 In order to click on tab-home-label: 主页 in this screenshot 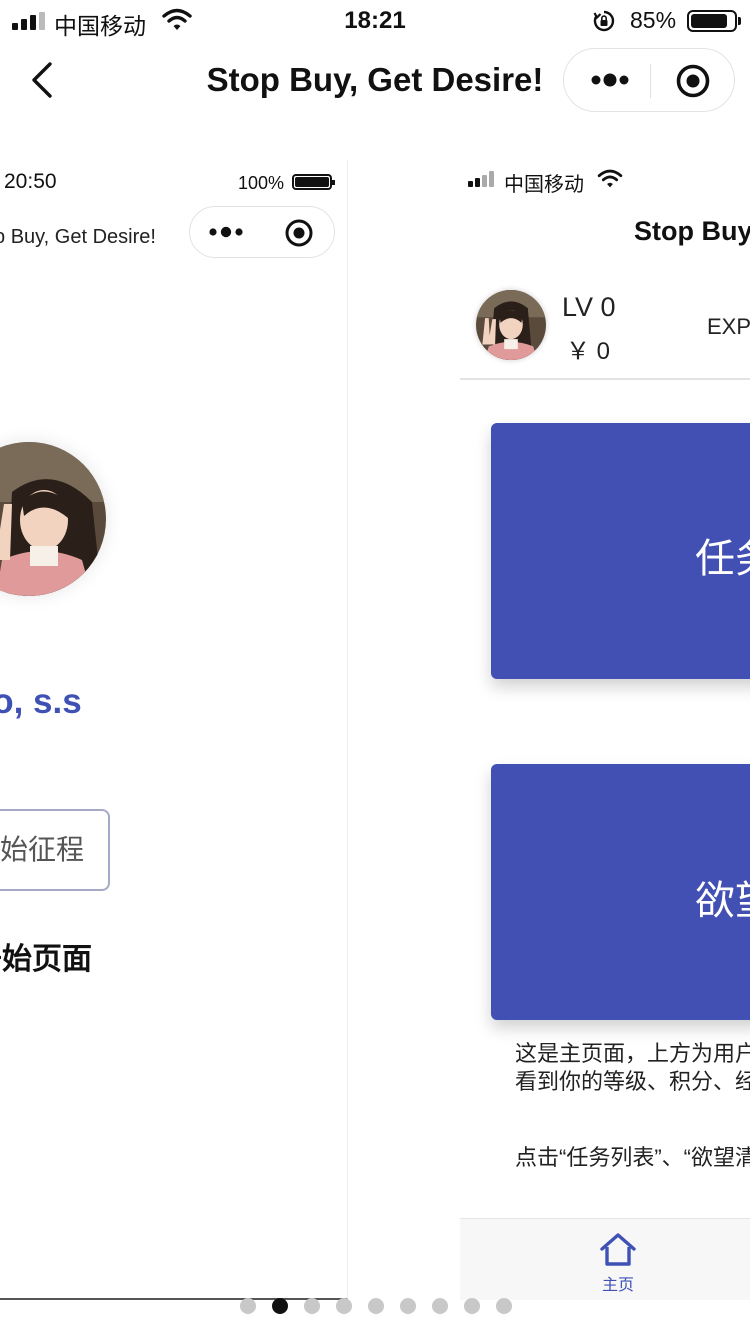, I will do `click(617, 1285)`.